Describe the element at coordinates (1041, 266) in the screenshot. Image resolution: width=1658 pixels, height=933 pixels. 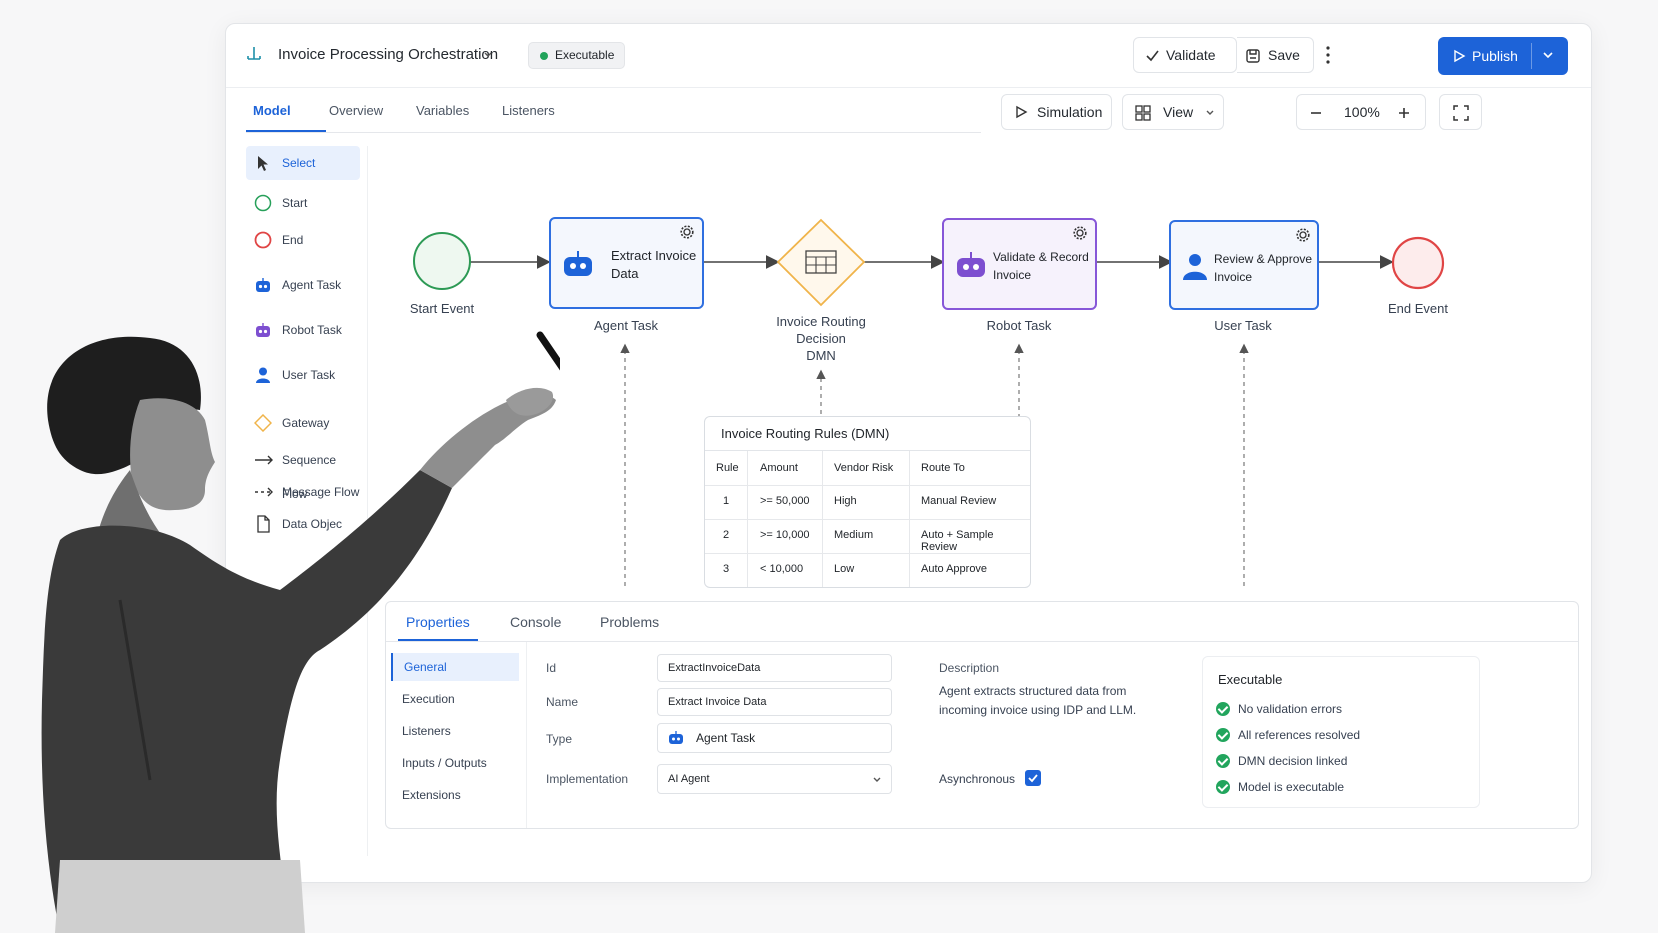
I see `robot-task-name: Validate & Record Invoice` at that location.